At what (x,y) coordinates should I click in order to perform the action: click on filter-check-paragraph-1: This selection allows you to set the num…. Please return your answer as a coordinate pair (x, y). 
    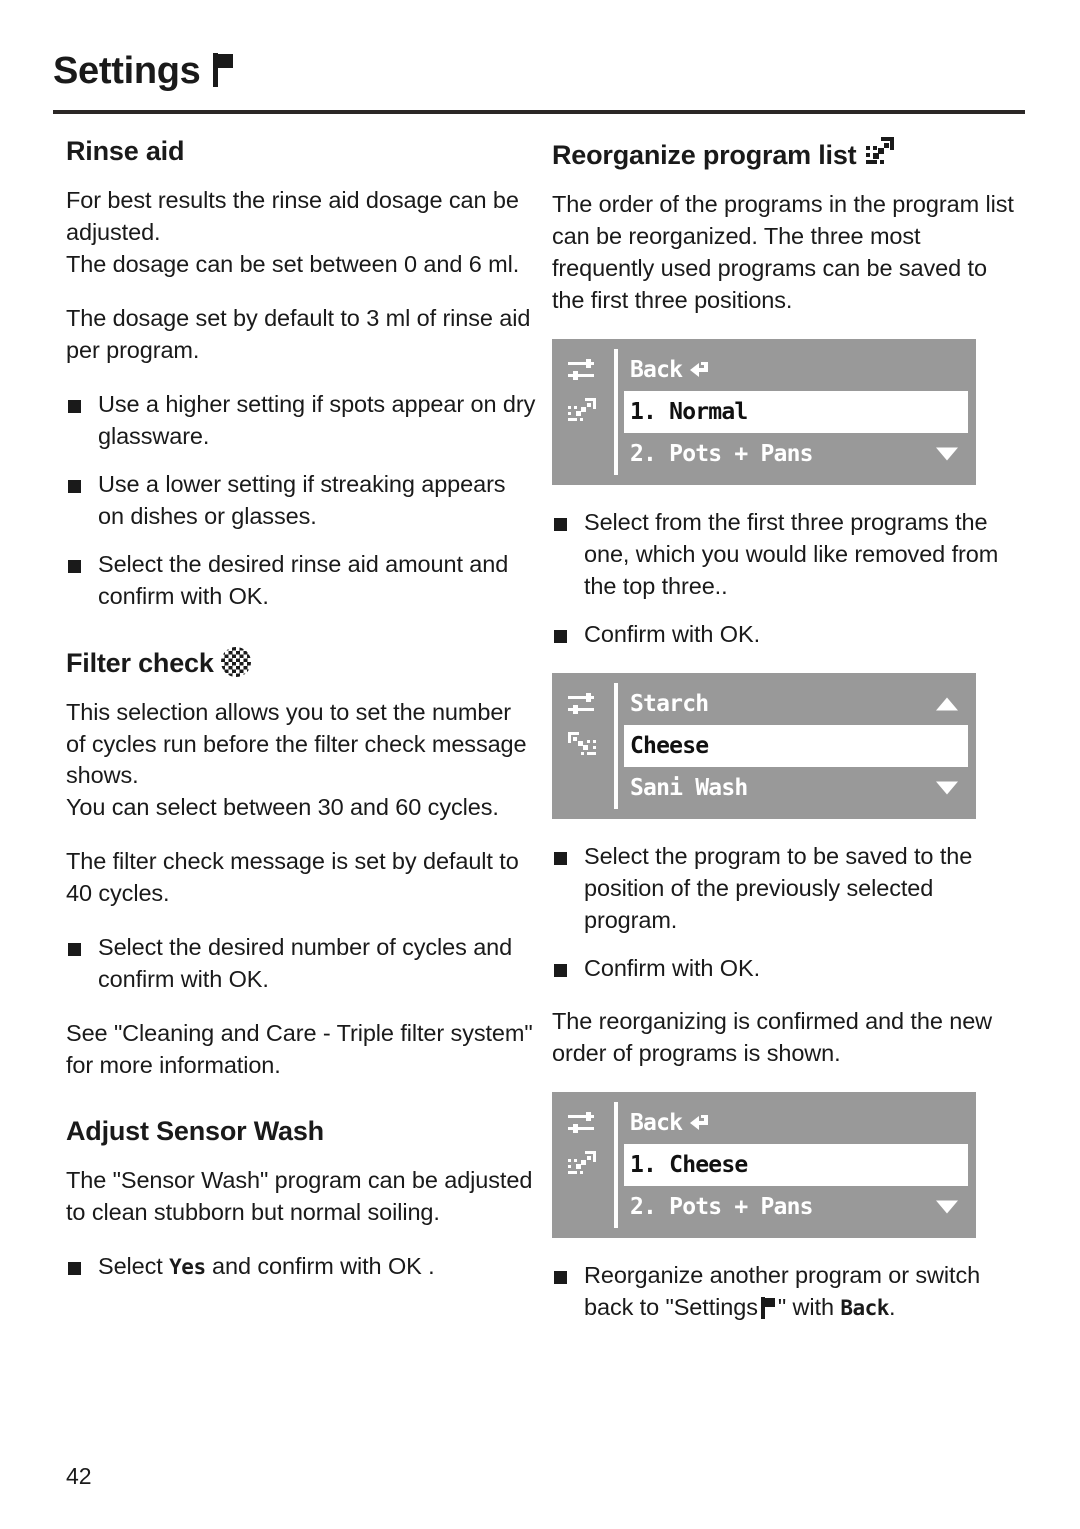
    Looking at the image, I should click on (296, 743).